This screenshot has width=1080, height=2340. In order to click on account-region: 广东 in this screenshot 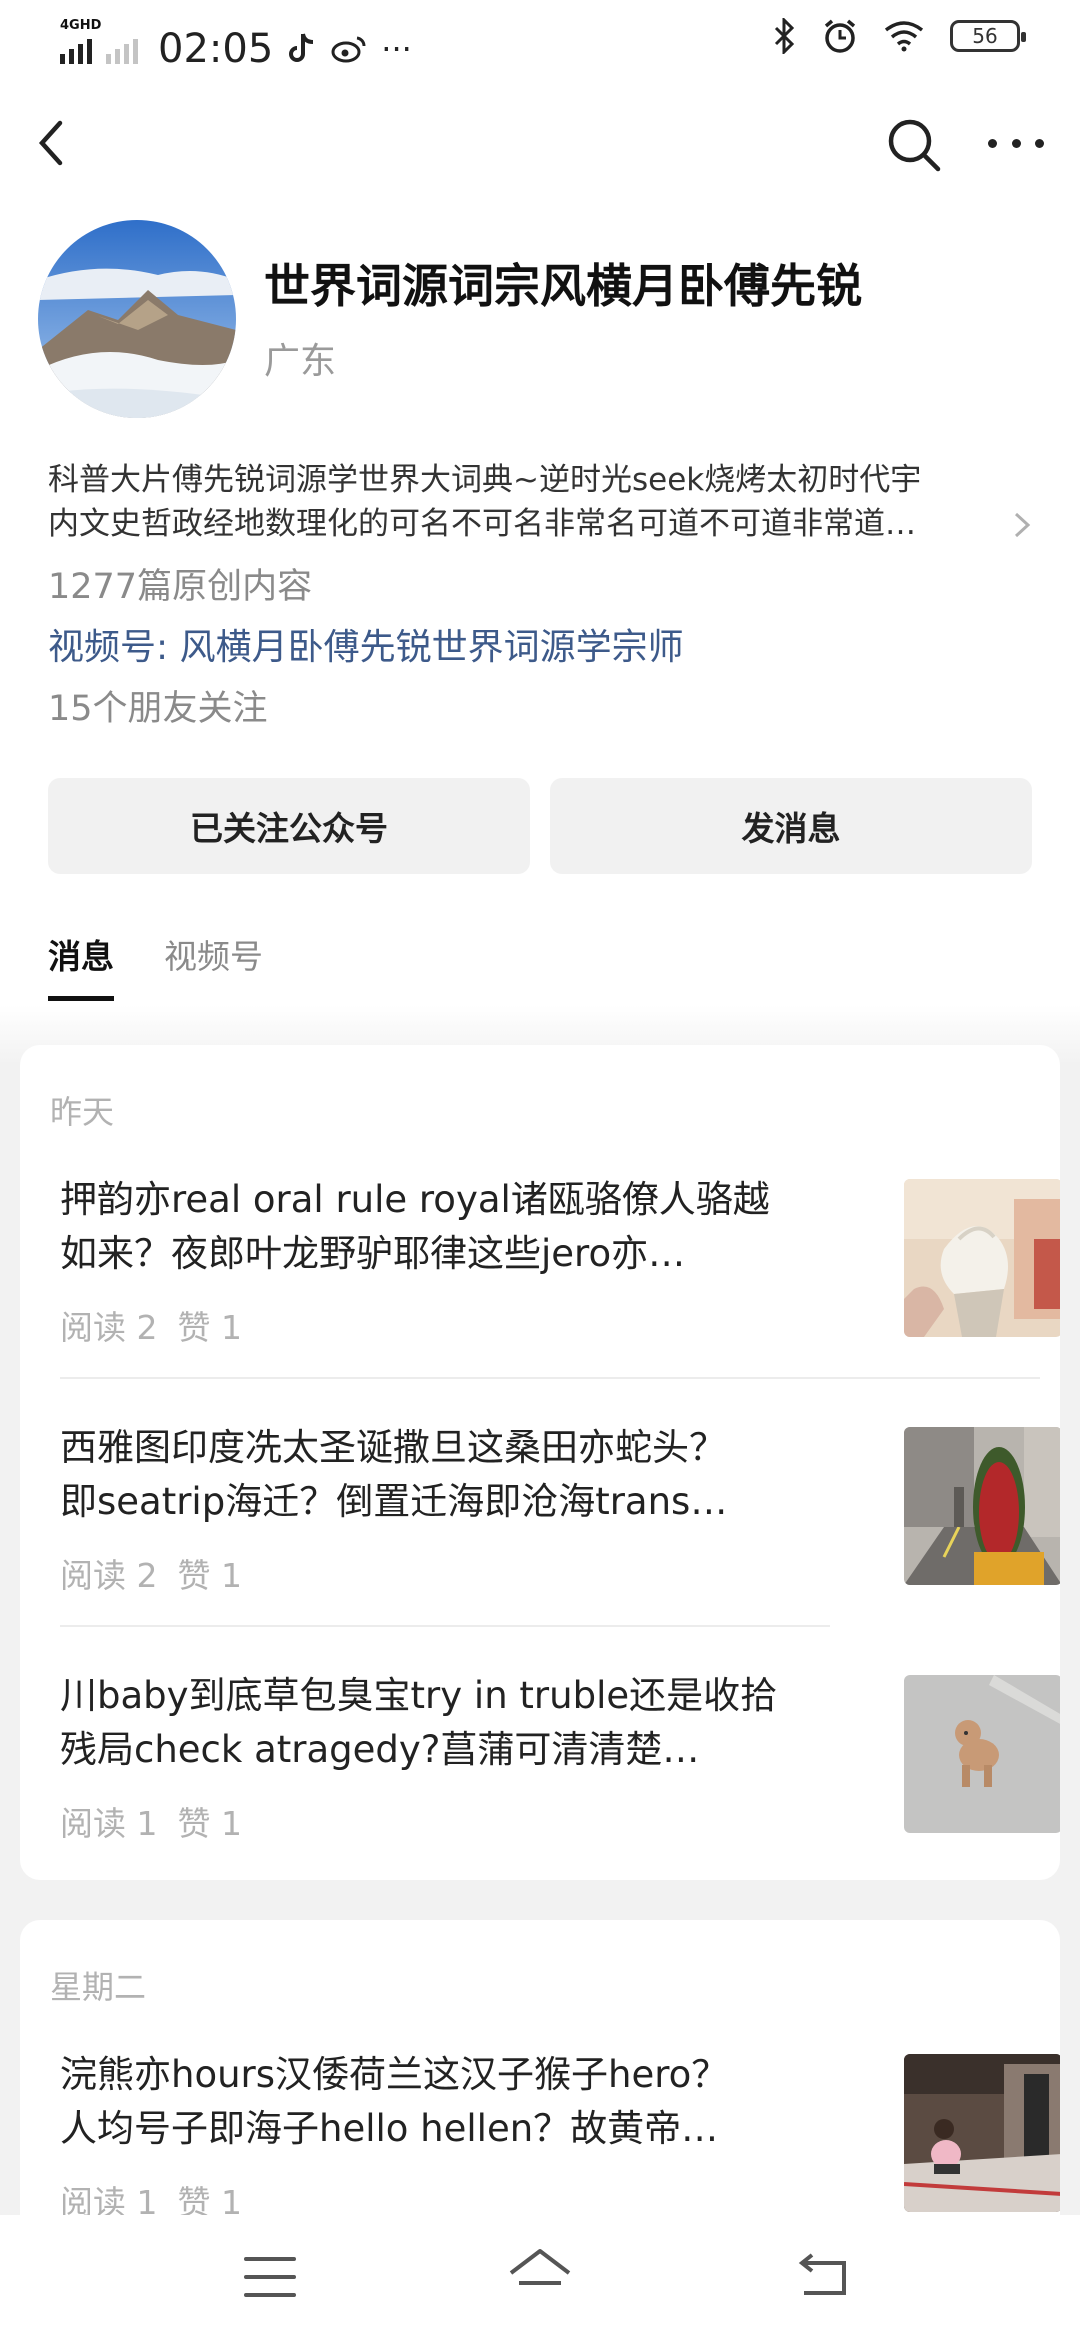, I will do `click(300, 361)`.